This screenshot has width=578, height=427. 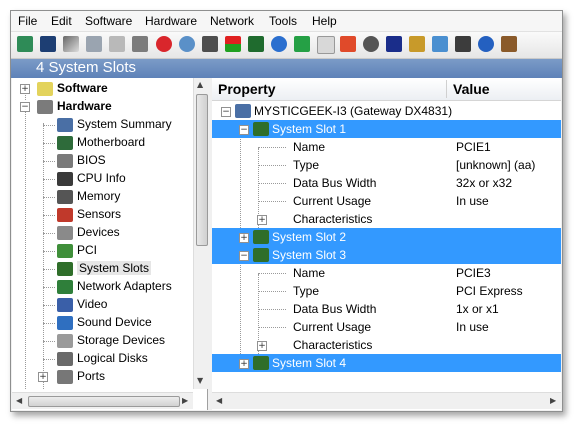 I want to click on tree-item-network-adapters: Network Adapters, so click(x=102, y=287).